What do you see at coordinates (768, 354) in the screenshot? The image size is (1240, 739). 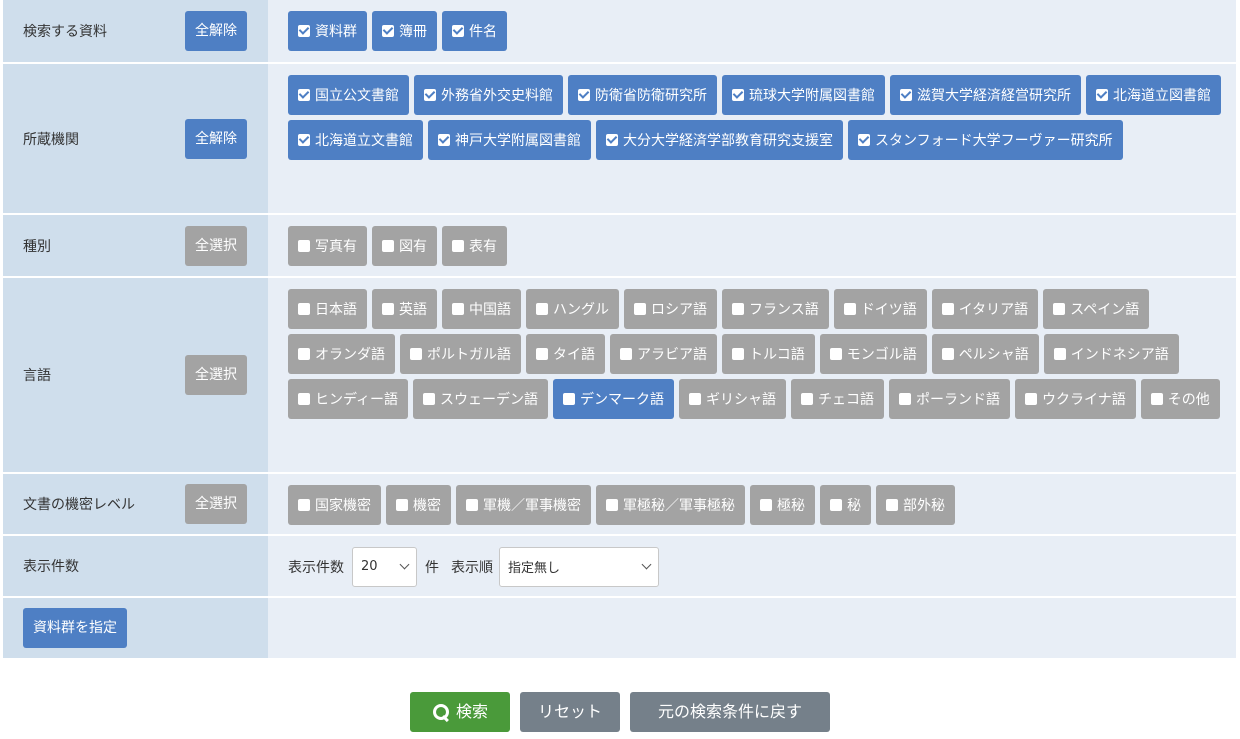 I see `checkbox-chip: トルコ語` at bounding box center [768, 354].